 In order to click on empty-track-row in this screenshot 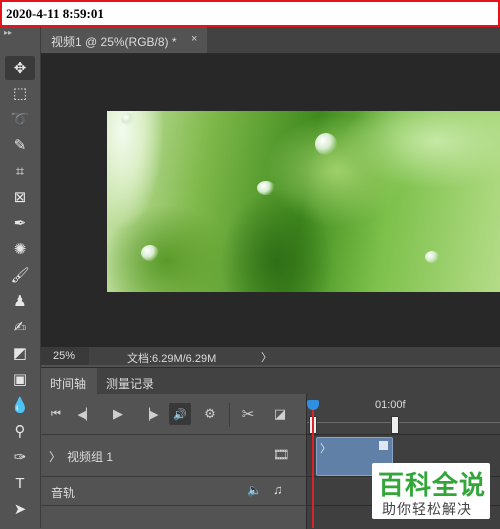, I will do `click(173, 517)`.